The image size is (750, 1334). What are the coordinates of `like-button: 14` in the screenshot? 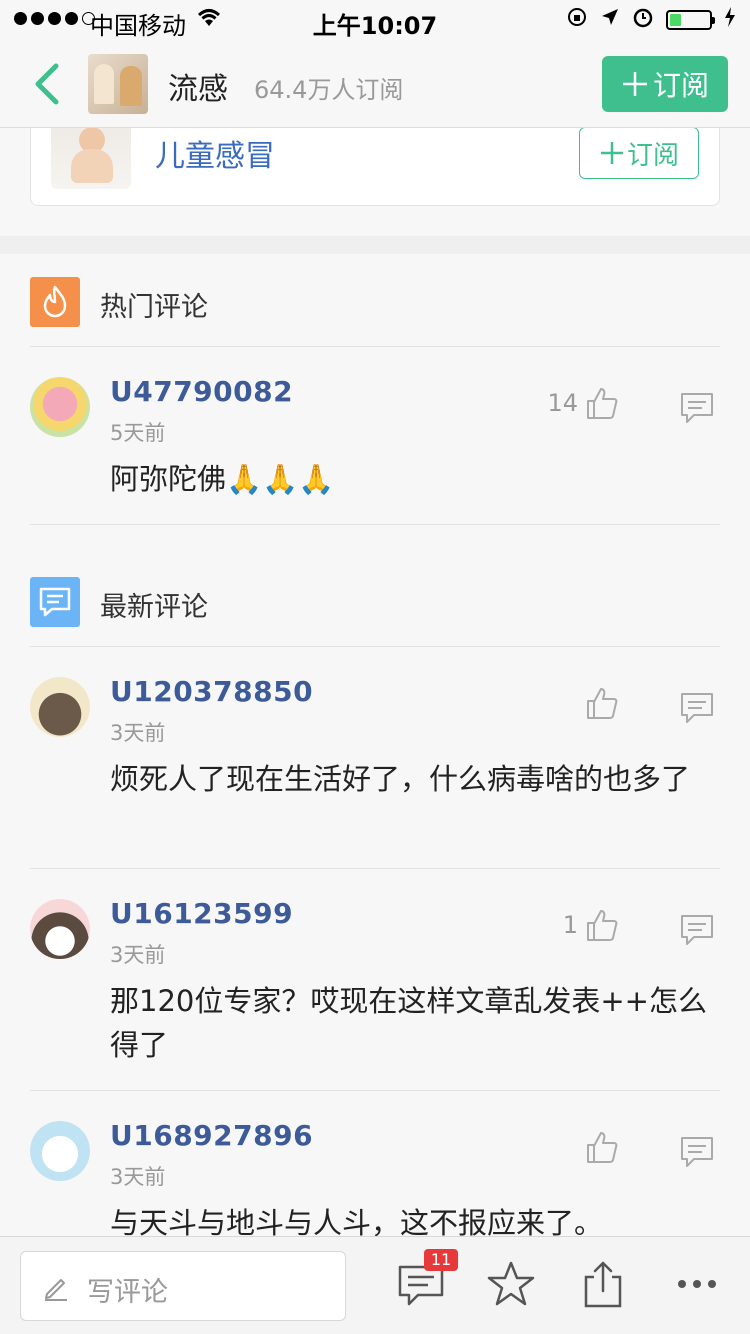 It's located at (583, 403).